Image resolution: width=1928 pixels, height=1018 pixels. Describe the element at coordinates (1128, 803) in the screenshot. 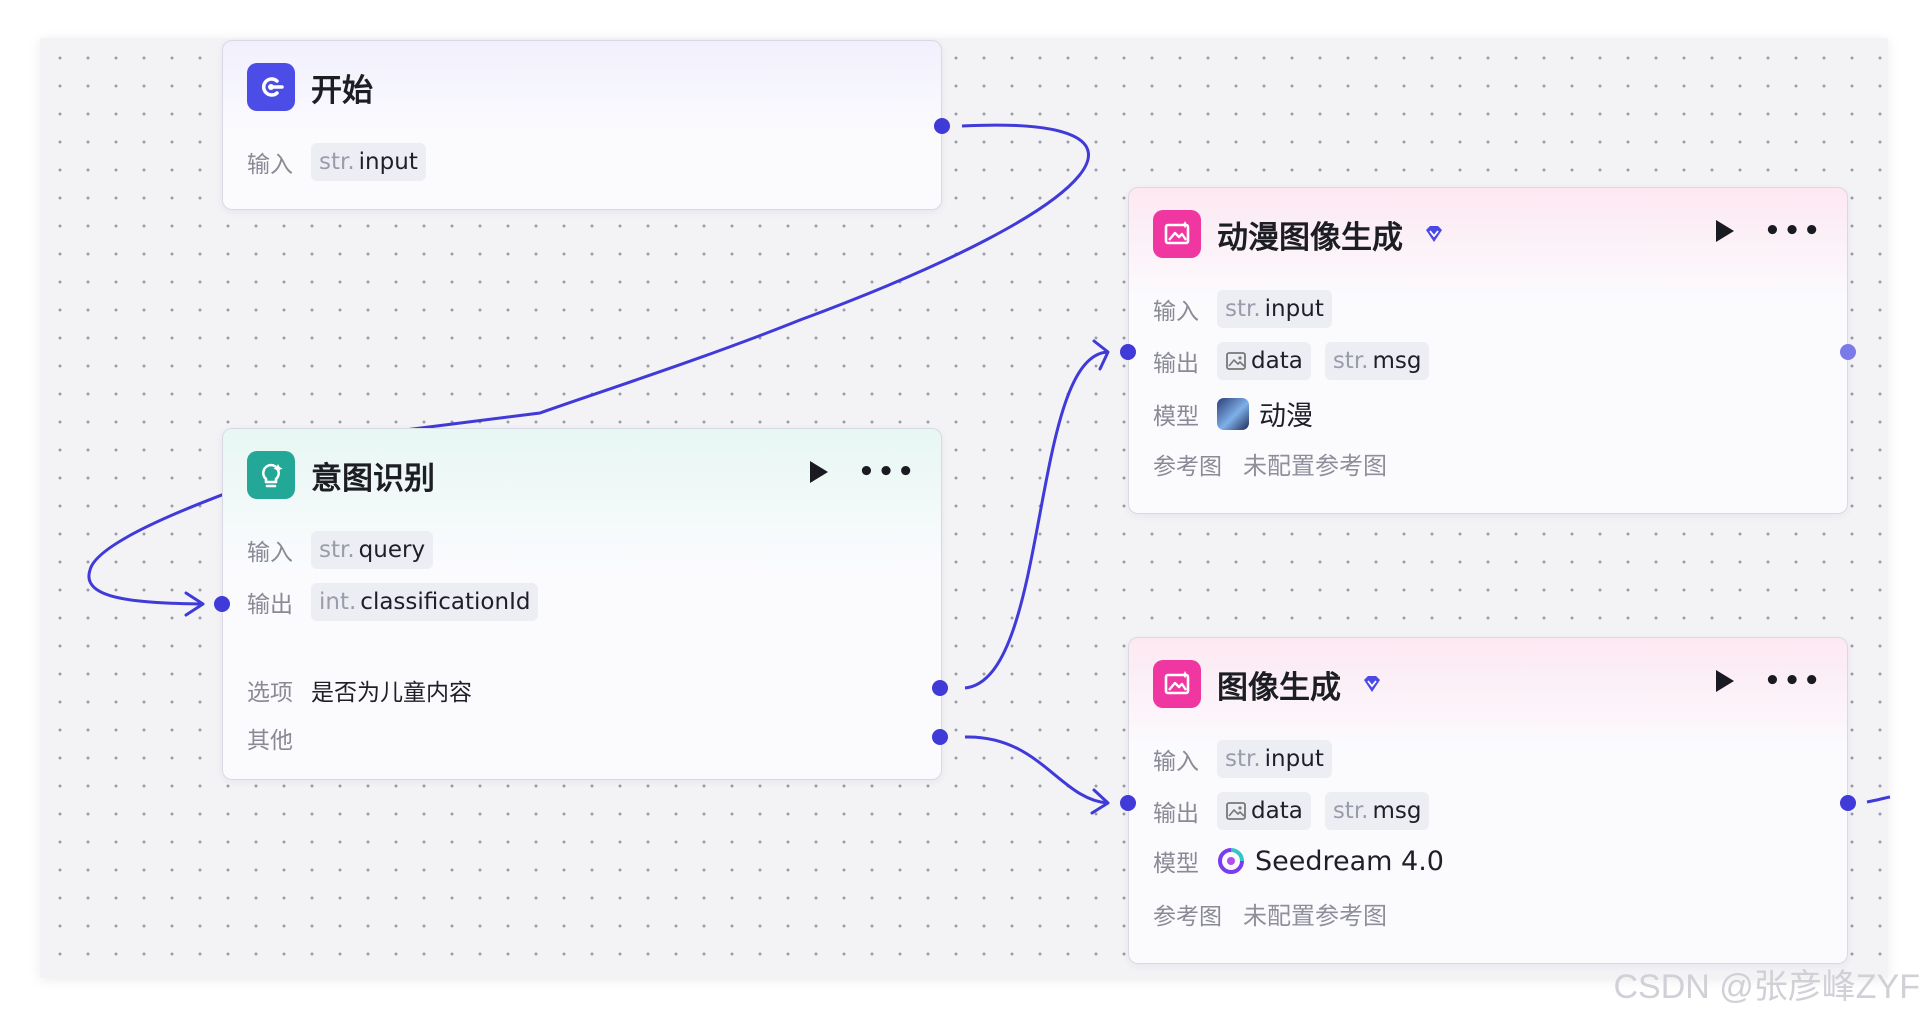

I see `image-input-port` at that location.